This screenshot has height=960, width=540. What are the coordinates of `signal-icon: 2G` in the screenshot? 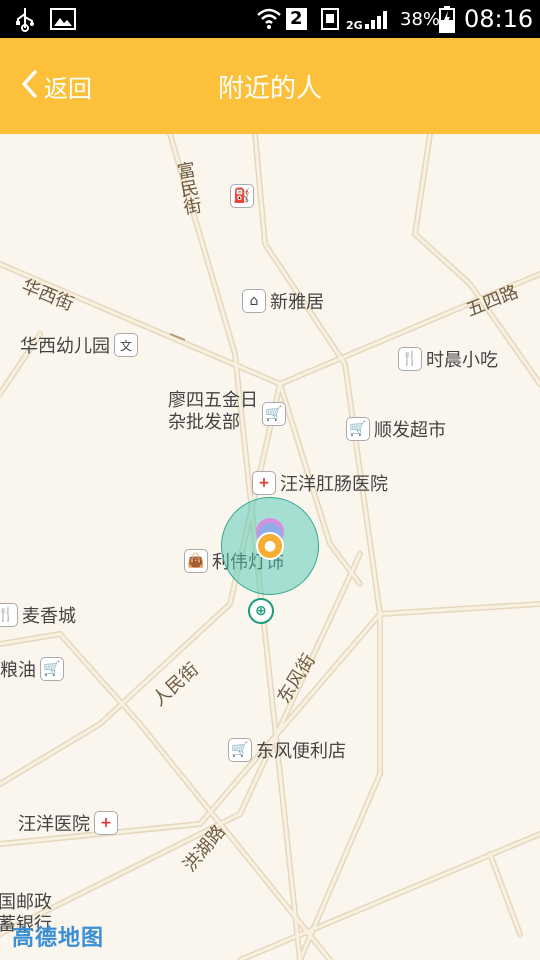 It's located at (369, 19).